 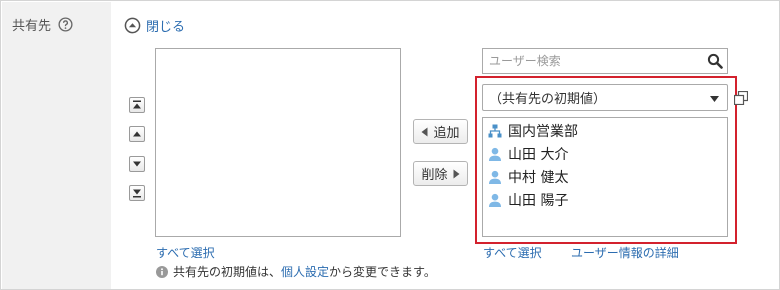 What do you see at coordinates (382, 272) in the screenshot?
I see `note-suffix: から変更できます。` at bounding box center [382, 272].